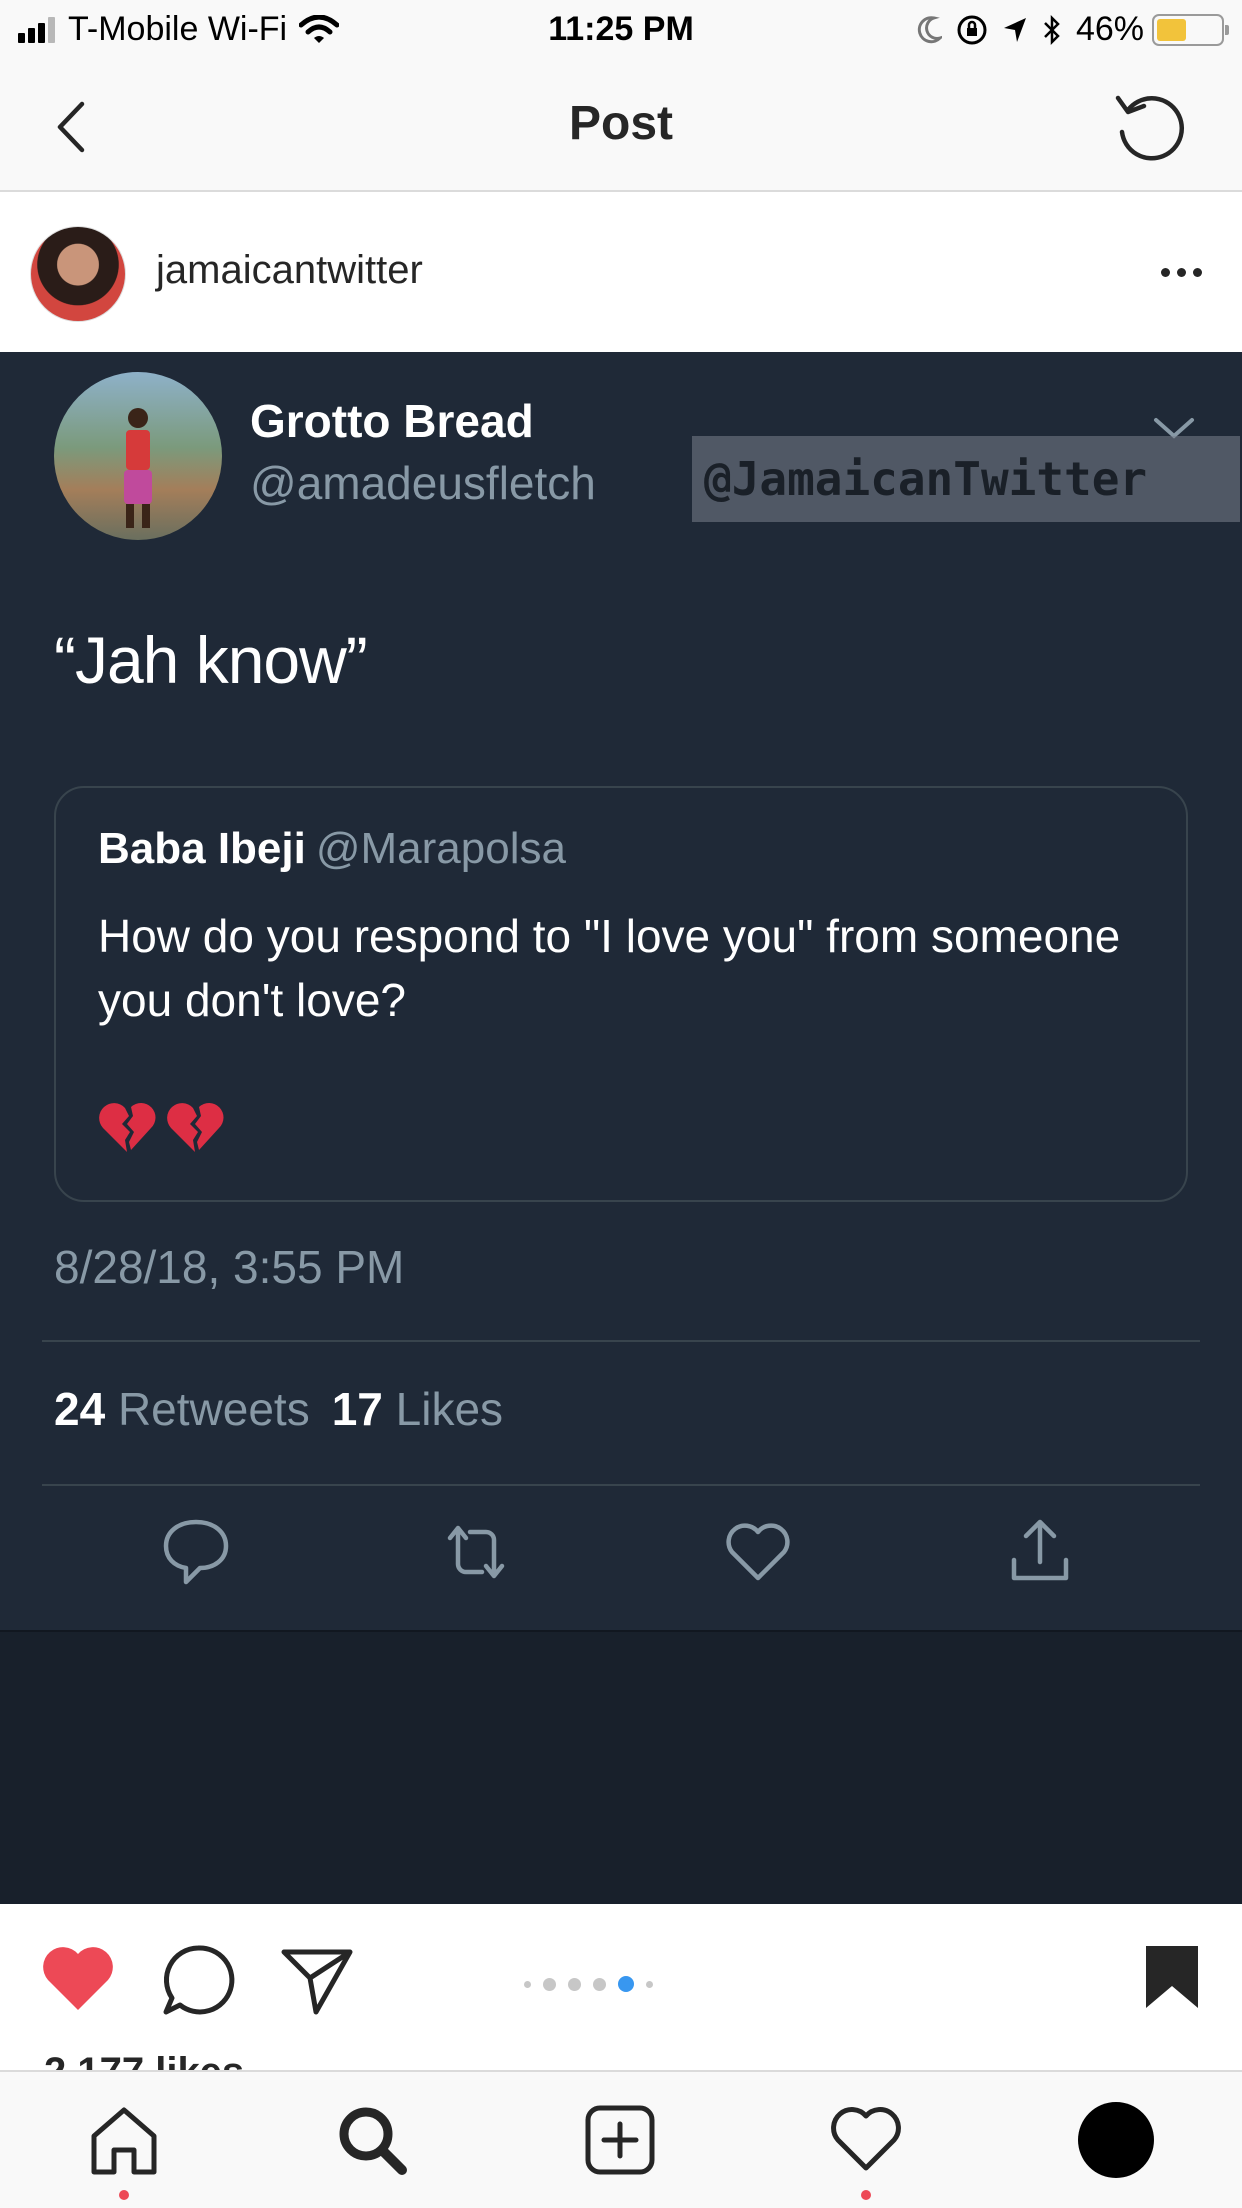 This screenshot has width=1242, height=2208. What do you see at coordinates (476, 1552) in the screenshot?
I see `retweet-icon` at bounding box center [476, 1552].